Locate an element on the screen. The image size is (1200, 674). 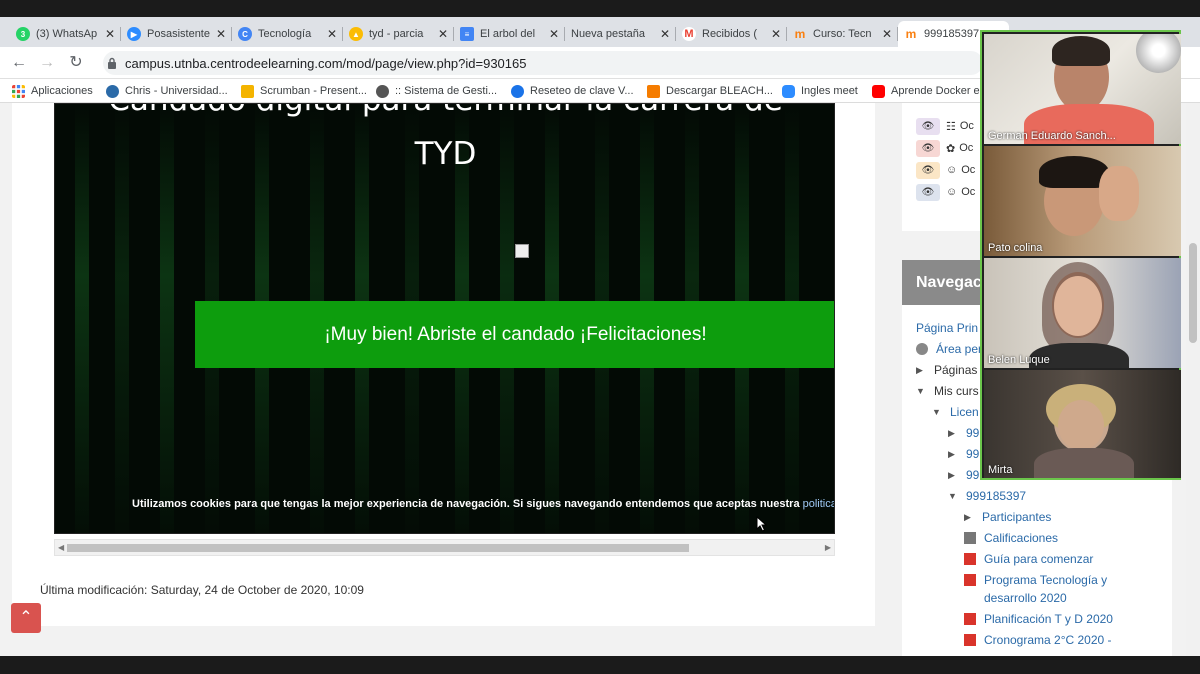
nav-my-courses: ▼ Mis curs is located at coordinates (947, 391).